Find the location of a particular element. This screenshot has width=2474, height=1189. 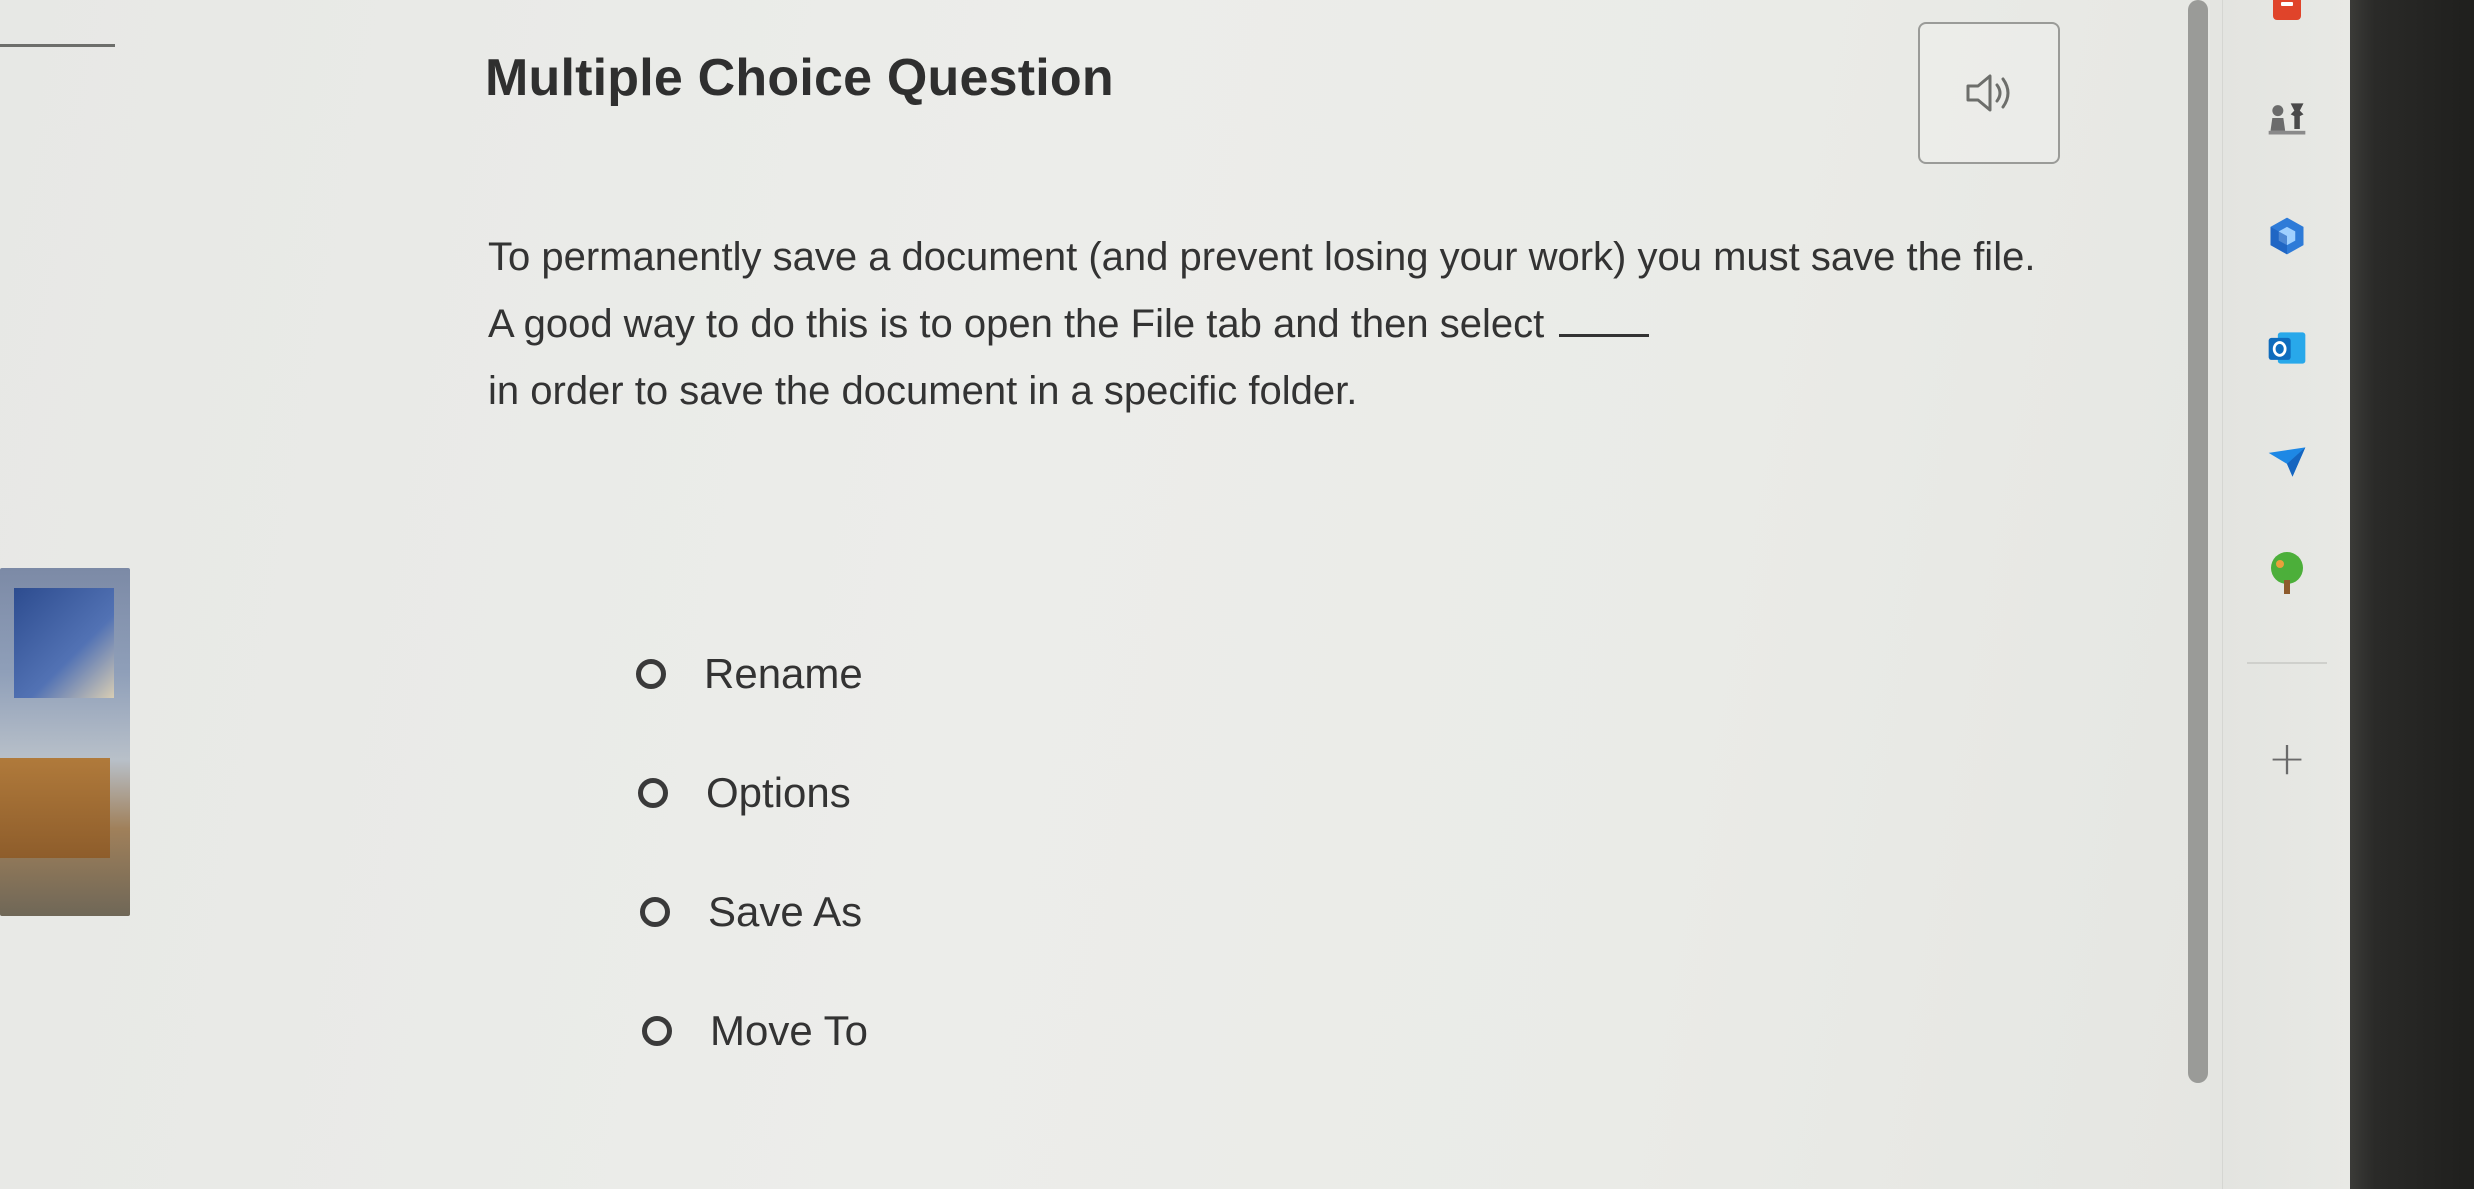

choice-move-to: Move To is located at coordinates (755, 1031).